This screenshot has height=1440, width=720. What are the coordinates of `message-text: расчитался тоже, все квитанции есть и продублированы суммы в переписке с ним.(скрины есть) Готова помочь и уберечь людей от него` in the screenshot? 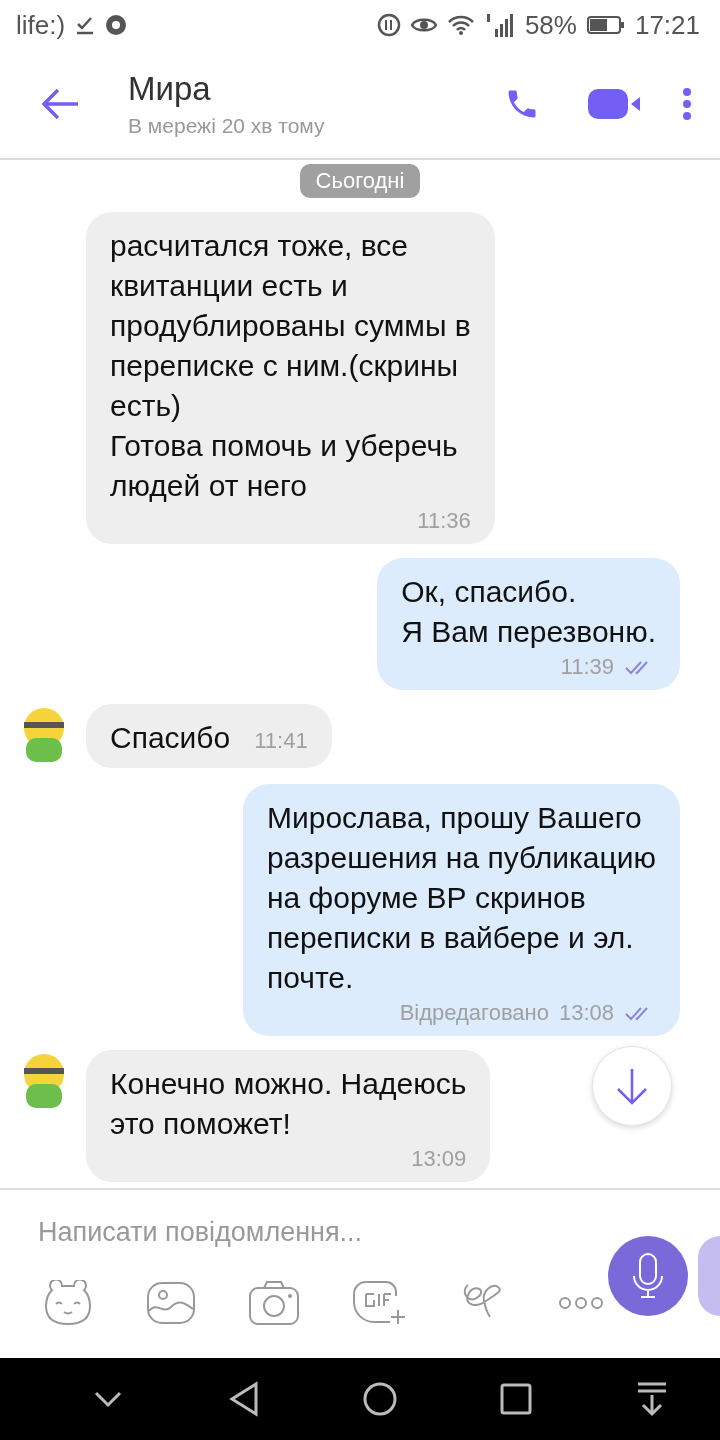 It's located at (290, 366).